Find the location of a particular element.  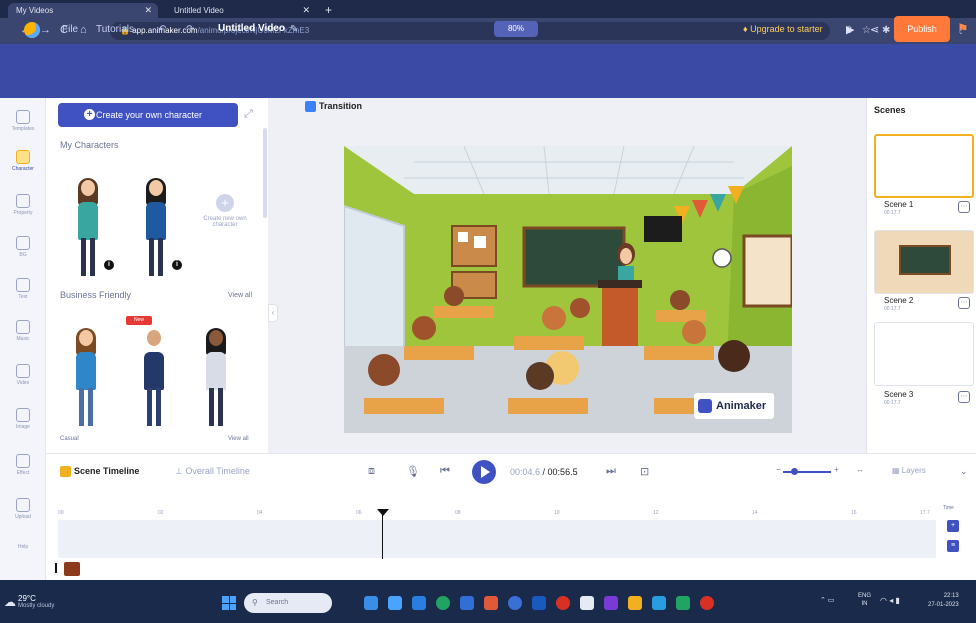

weather-widget: 29°C Mostly cloudy is located at coordinates (36, 601).